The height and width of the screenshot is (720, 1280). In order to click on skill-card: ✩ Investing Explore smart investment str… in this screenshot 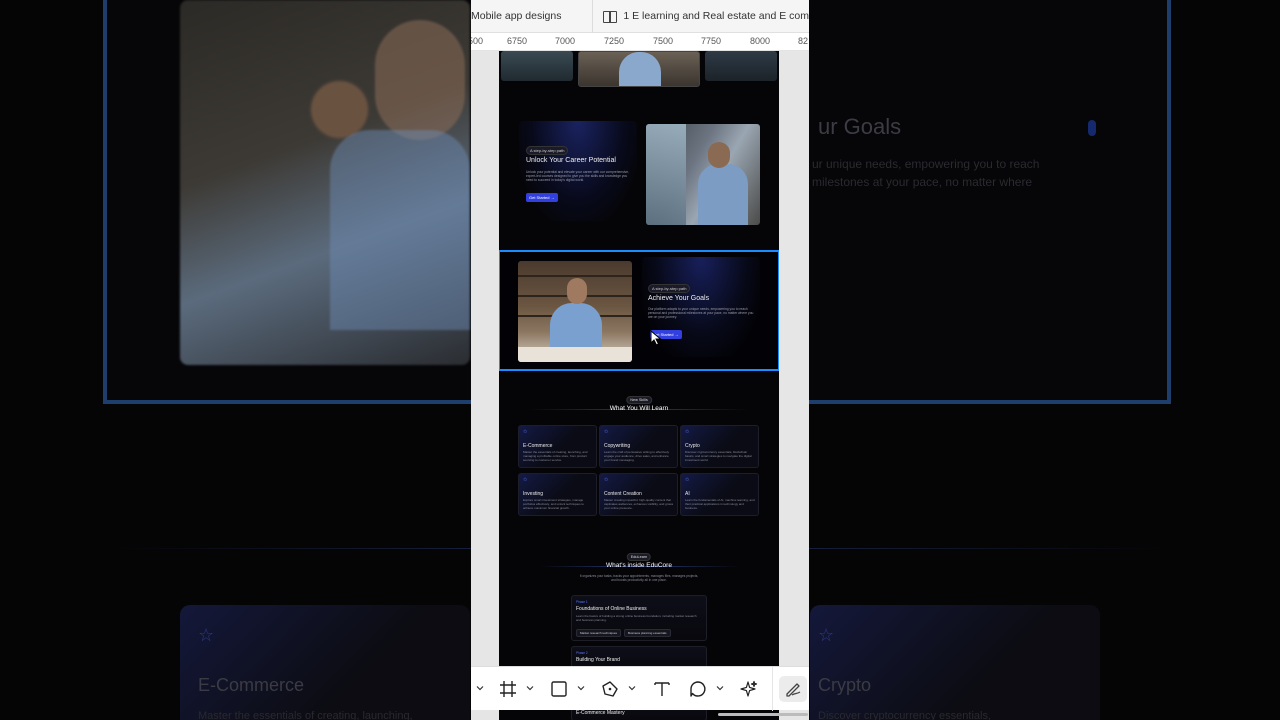, I will do `click(557, 494)`.